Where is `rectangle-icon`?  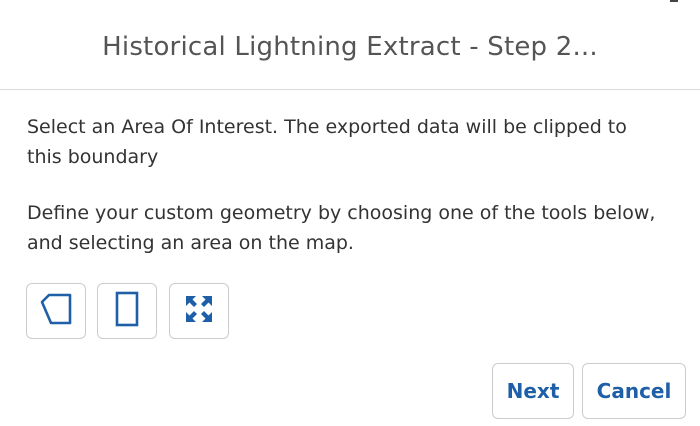
rectangle-icon is located at coordinates (127, 311).